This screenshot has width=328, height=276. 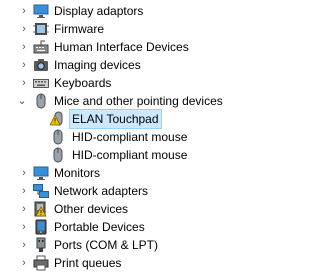 I want to click on tree-item-portable-devices: › Portable Devices, so click(x=164, y=227).